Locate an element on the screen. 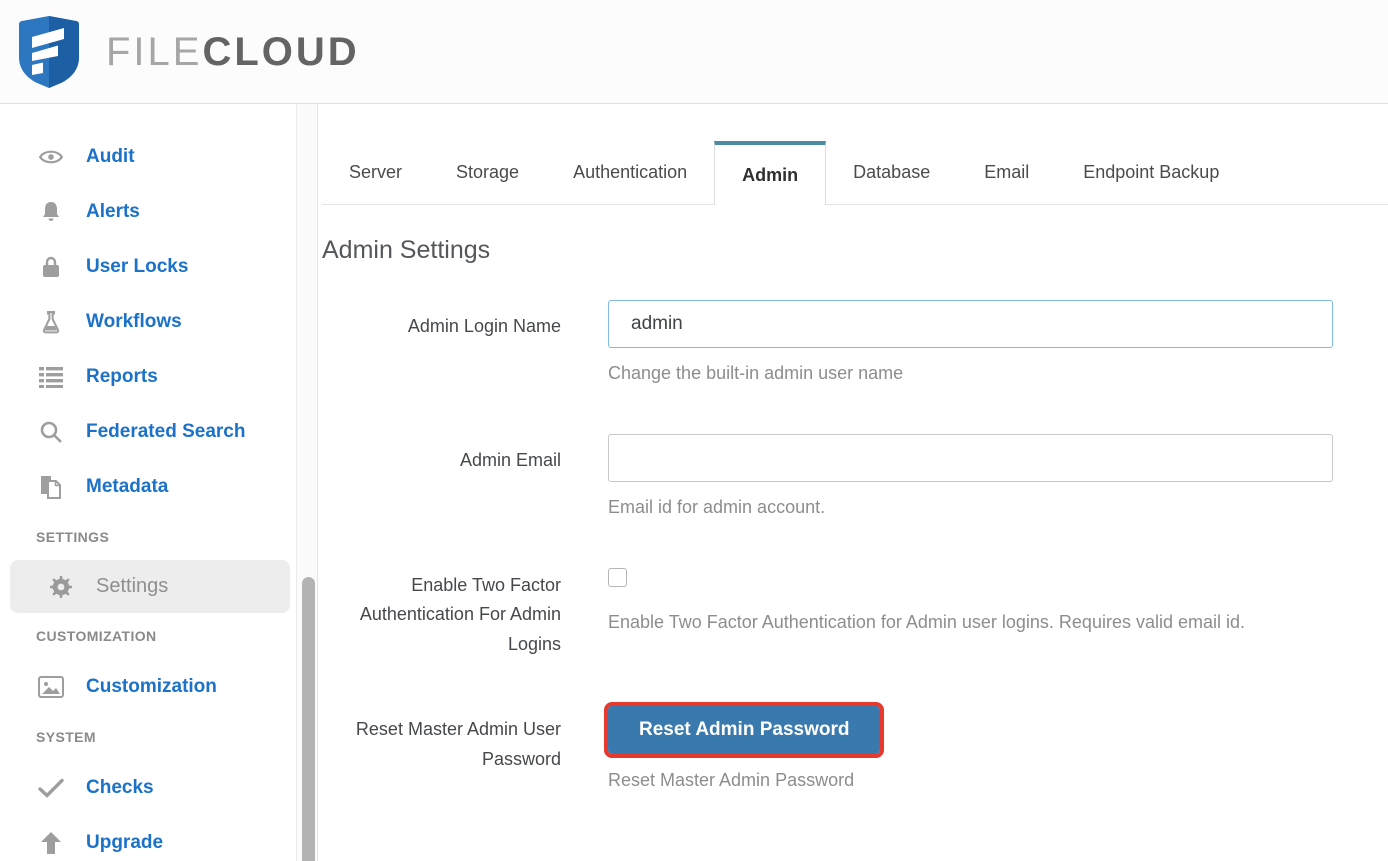 The image size is (1388, 861). admin-email-help: Email id for admin account. is located at coordinates (717, 506).